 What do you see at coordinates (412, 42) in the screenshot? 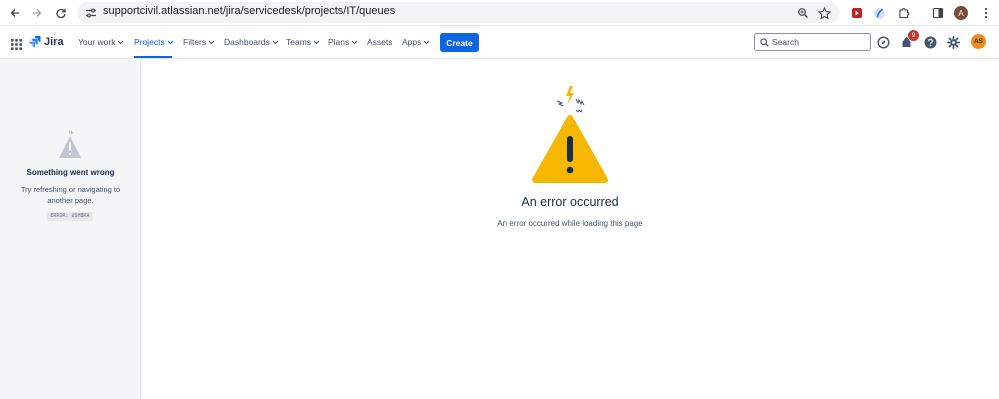
I see `nav-apps-label: Apps` at bounding box center [412, 42].